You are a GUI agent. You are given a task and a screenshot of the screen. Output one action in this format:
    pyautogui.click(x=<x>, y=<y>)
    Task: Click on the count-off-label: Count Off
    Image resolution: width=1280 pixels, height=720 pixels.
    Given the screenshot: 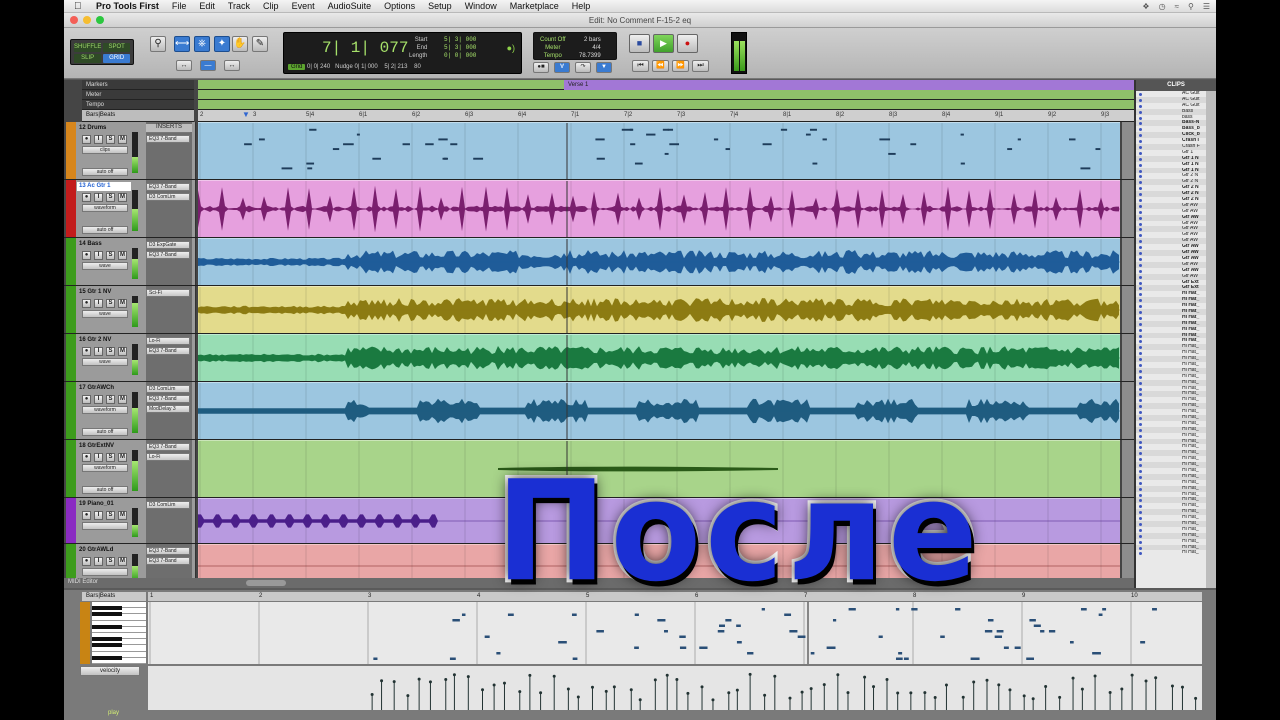 What is the action you would take?
    pyautogui.click(x=553, y=40)
    